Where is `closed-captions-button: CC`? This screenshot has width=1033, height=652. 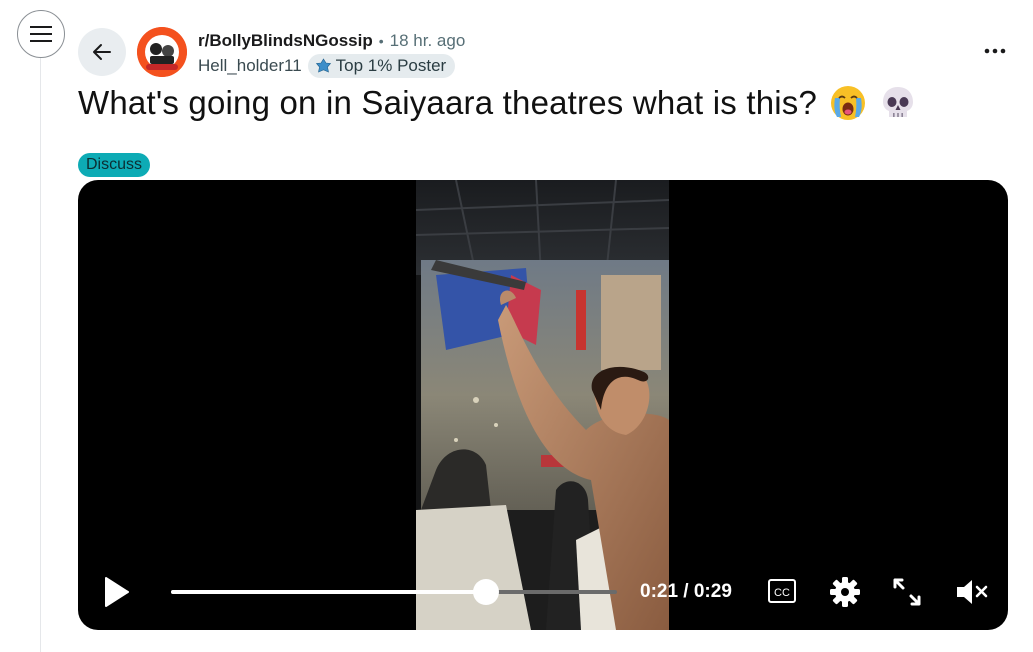 closed-captions-button: CC is located at coordinates (782, 591).